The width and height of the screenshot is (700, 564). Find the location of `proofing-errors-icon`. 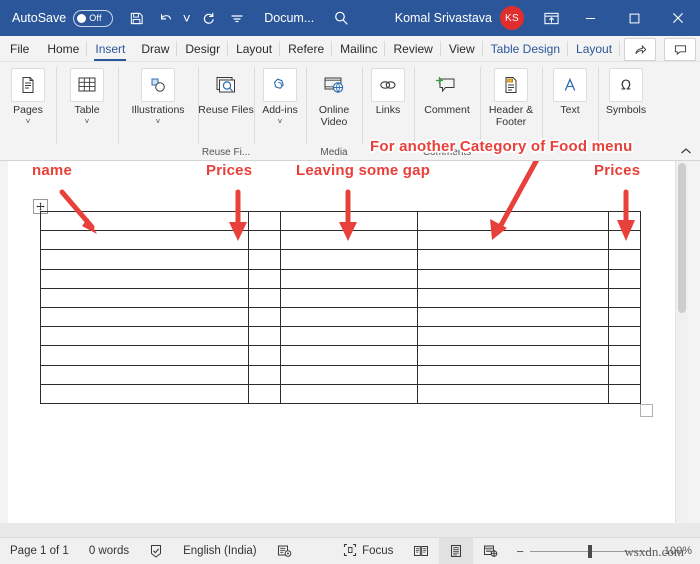

proofing-errors-icon is located at coordinates (156, 551).